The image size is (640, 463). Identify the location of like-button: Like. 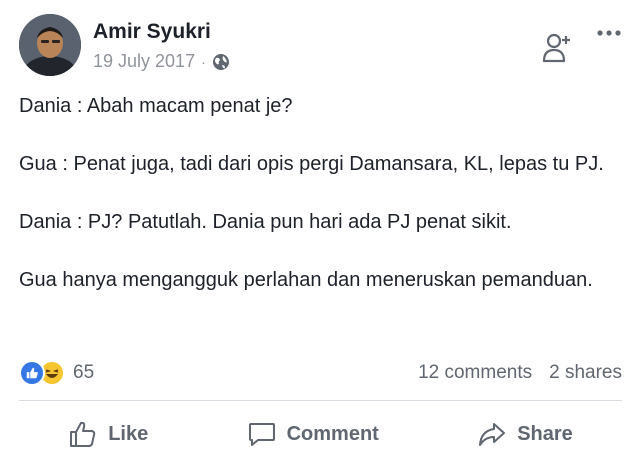
(108, 434).